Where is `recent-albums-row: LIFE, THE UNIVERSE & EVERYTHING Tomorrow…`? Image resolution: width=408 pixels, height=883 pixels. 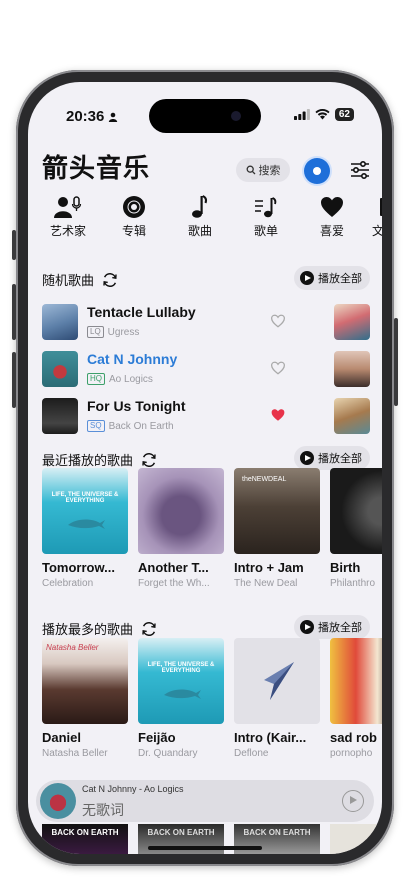 recent-albums-row: LIFE, THE UNIVERSE & EVERYTHING Tomorrow… is located at coordinates (212, 538).